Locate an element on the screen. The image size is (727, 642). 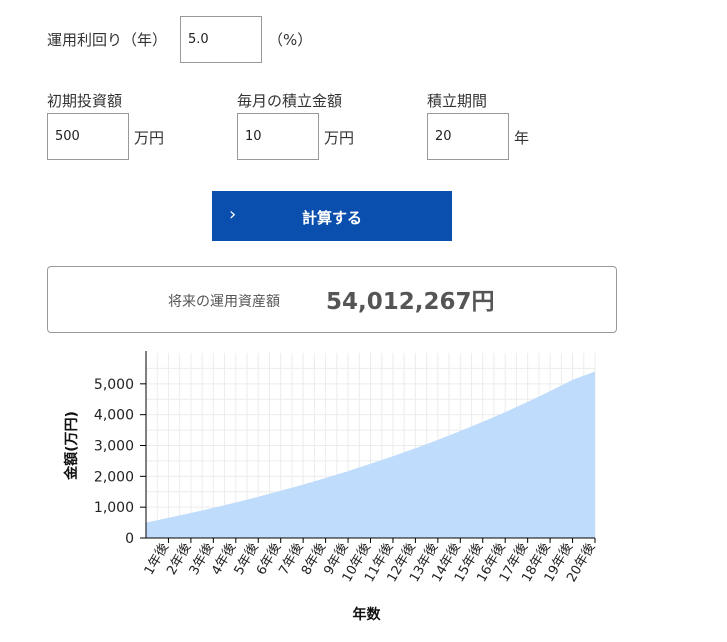
initial-input is located at coordinates (88, 136).